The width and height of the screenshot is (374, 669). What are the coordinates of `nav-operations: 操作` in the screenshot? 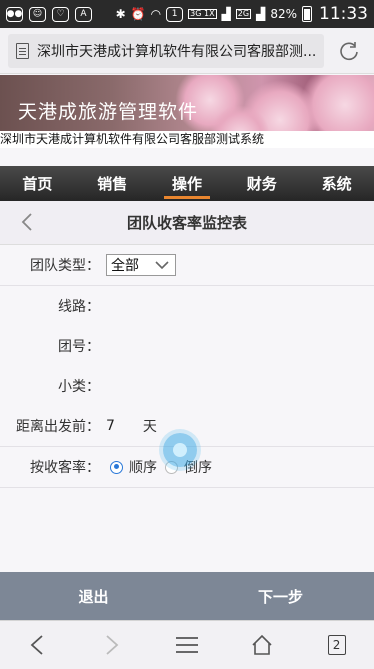 It's located at (187, 183).